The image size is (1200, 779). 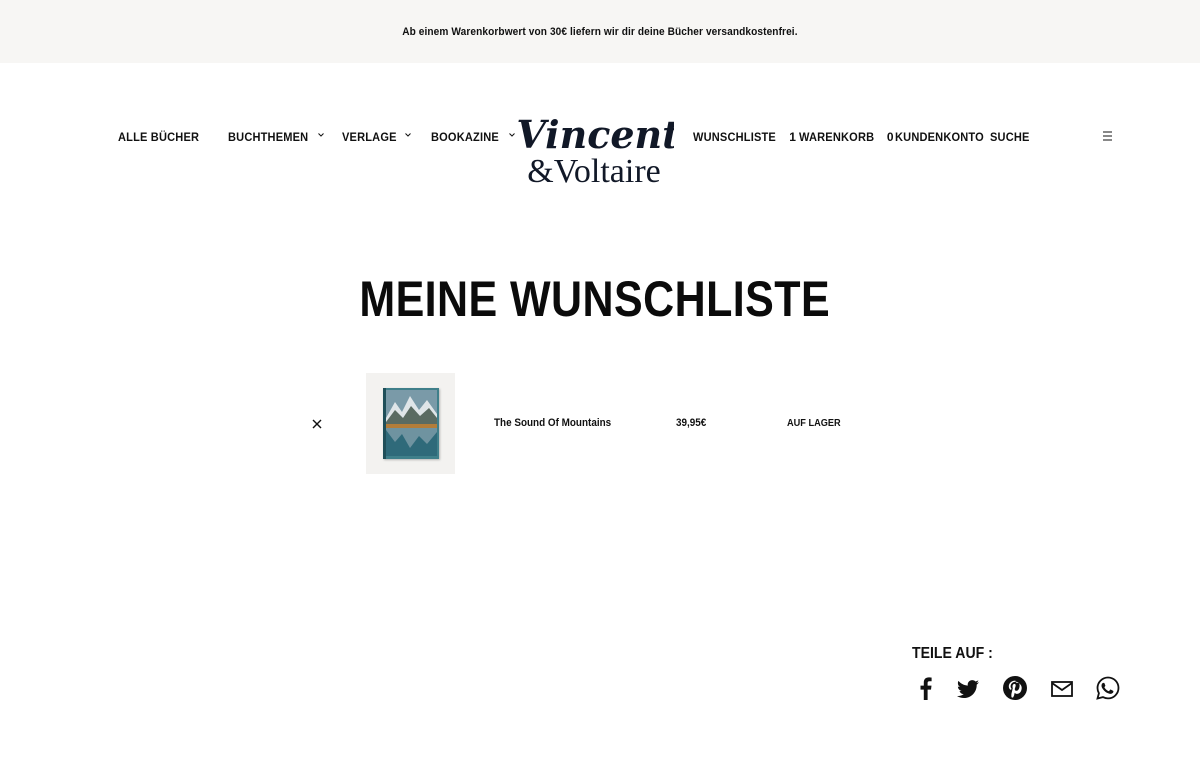 What do you see at coordinates (1107, 136) in the screenshot?
I see `hamburger-menu-icon` at bounding box center [1107, 136].